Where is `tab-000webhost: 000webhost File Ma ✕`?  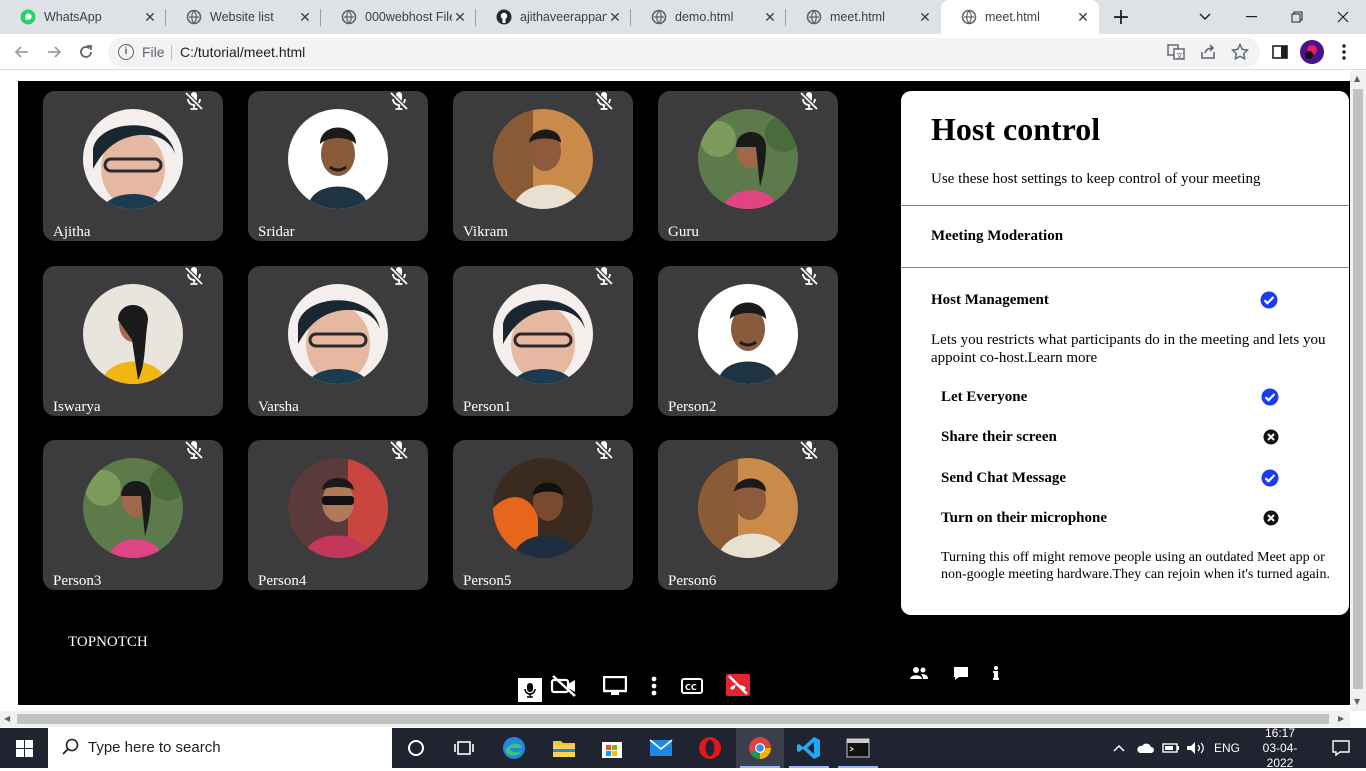
tab-000webhost: 000webhost File Ma ✕ is located at coordinates (398, 17).